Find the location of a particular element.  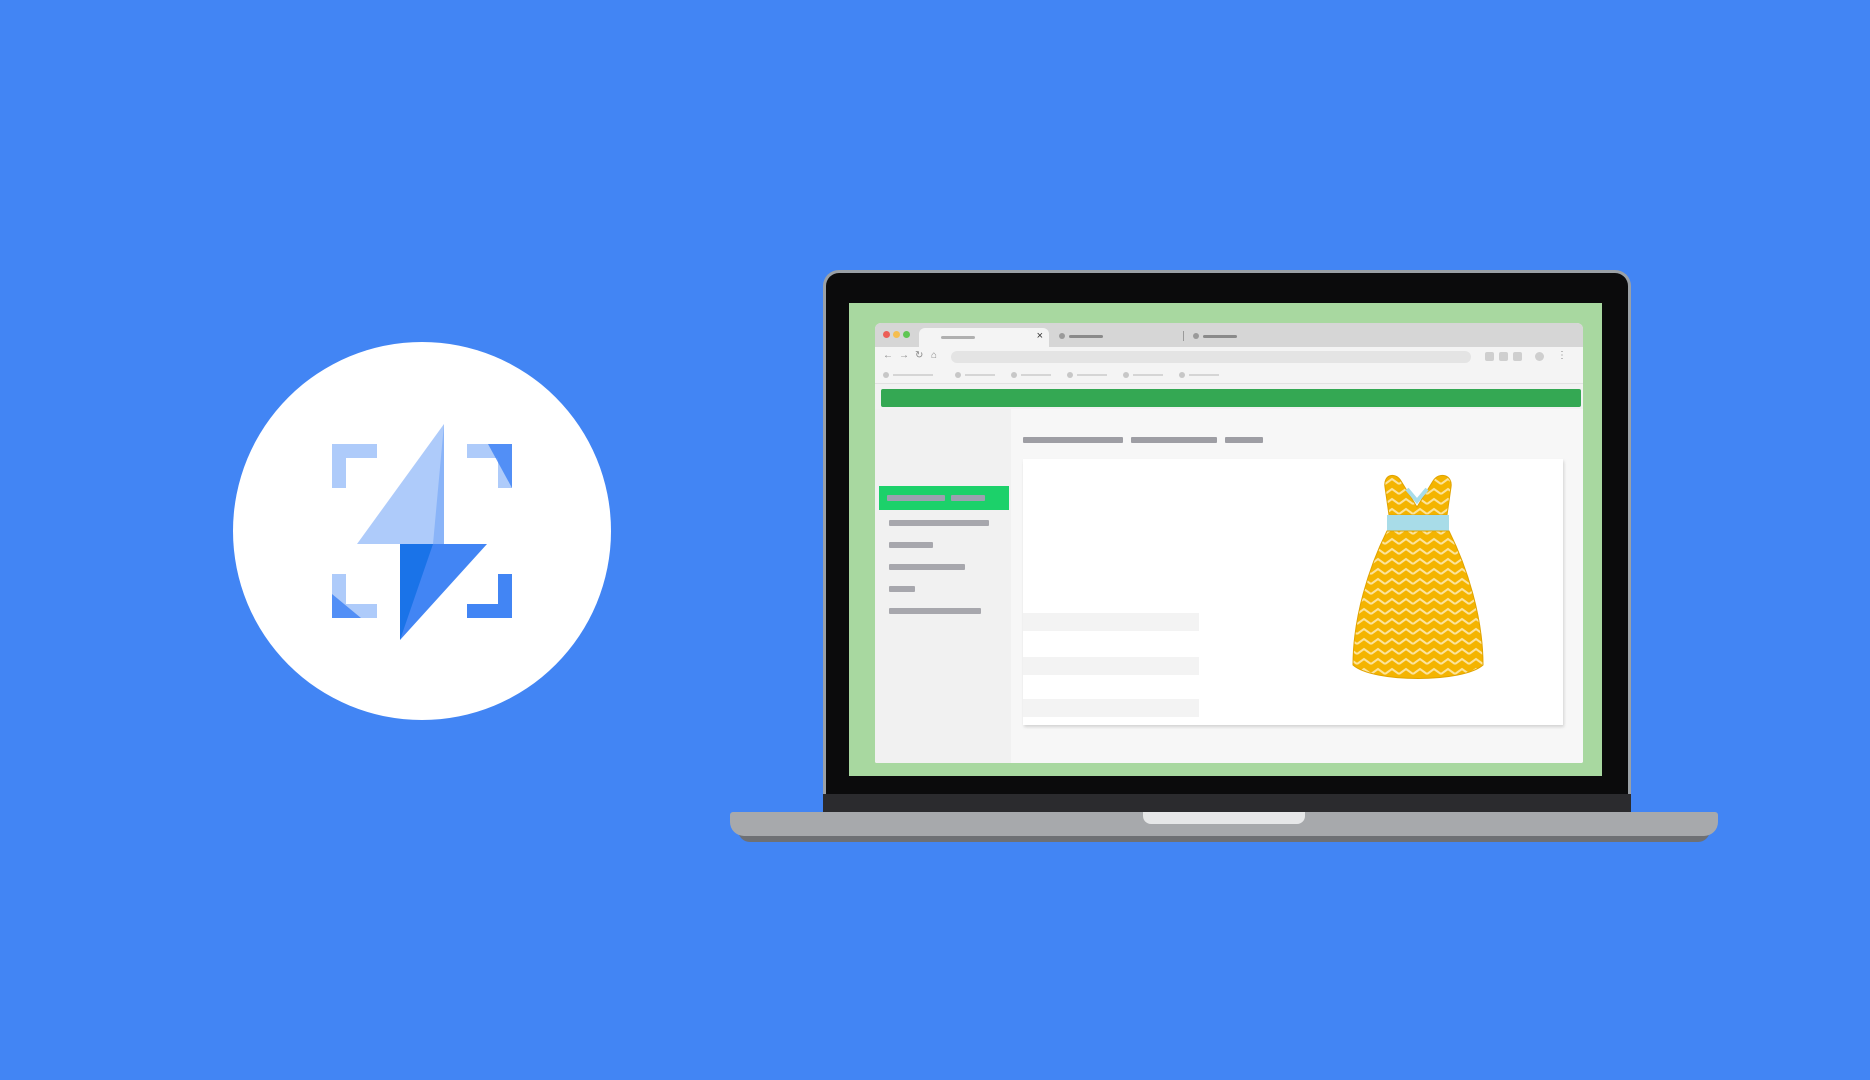

dress-bodice is located at coordinates (1418, 495).